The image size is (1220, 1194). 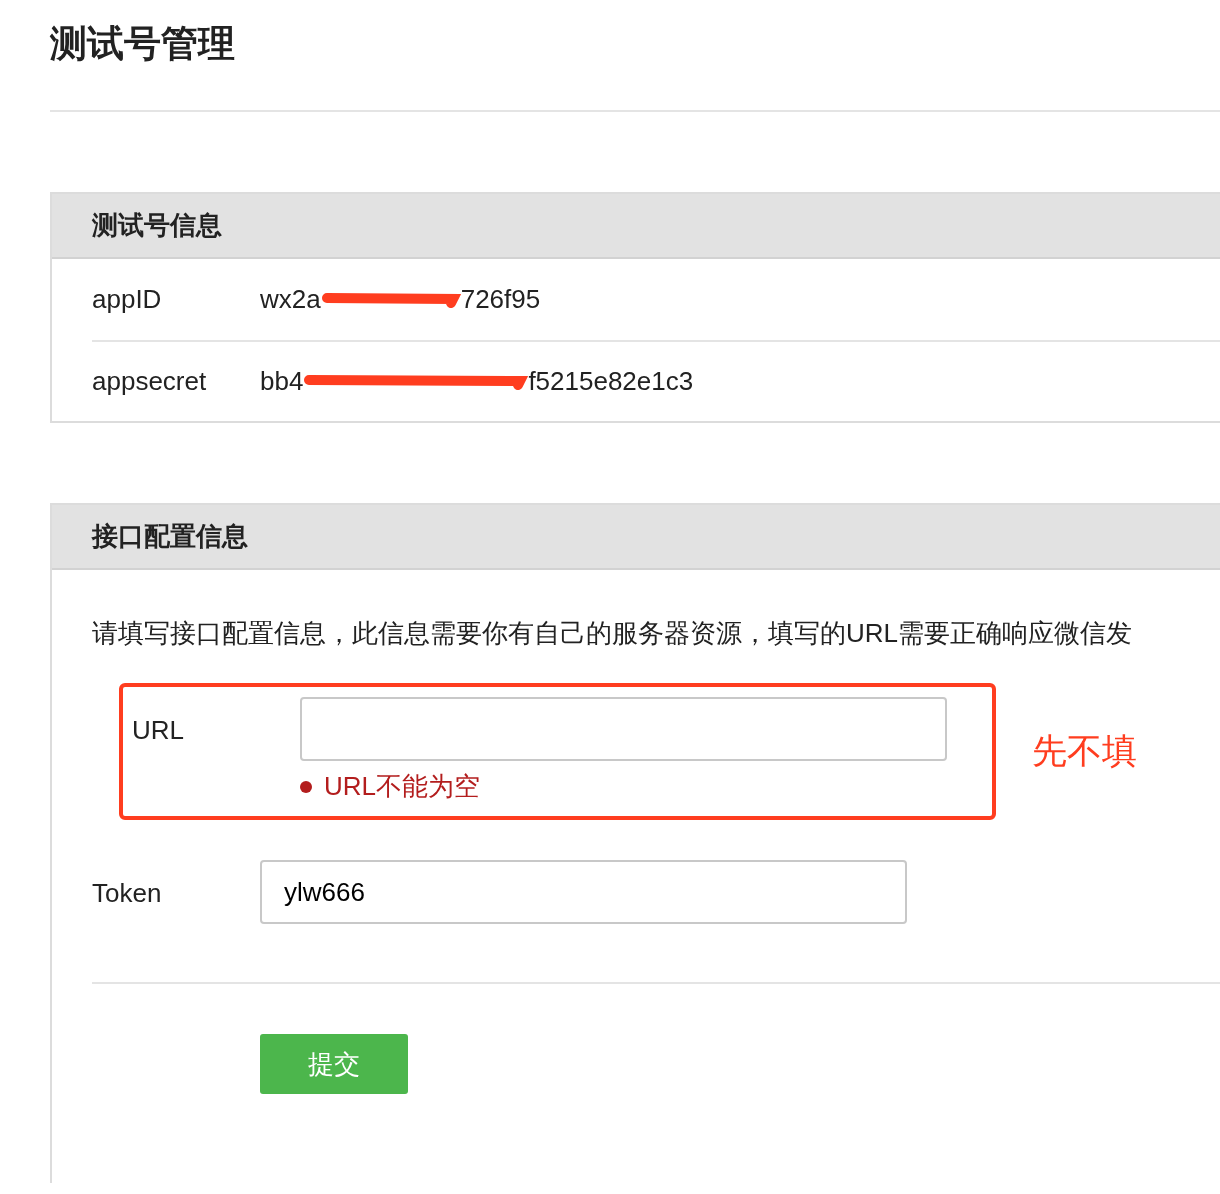 What do you see at coordinates (1084, 751) in the screenshot?
I see `annotation-note: 先不填` at bounding box center [1084, 751].